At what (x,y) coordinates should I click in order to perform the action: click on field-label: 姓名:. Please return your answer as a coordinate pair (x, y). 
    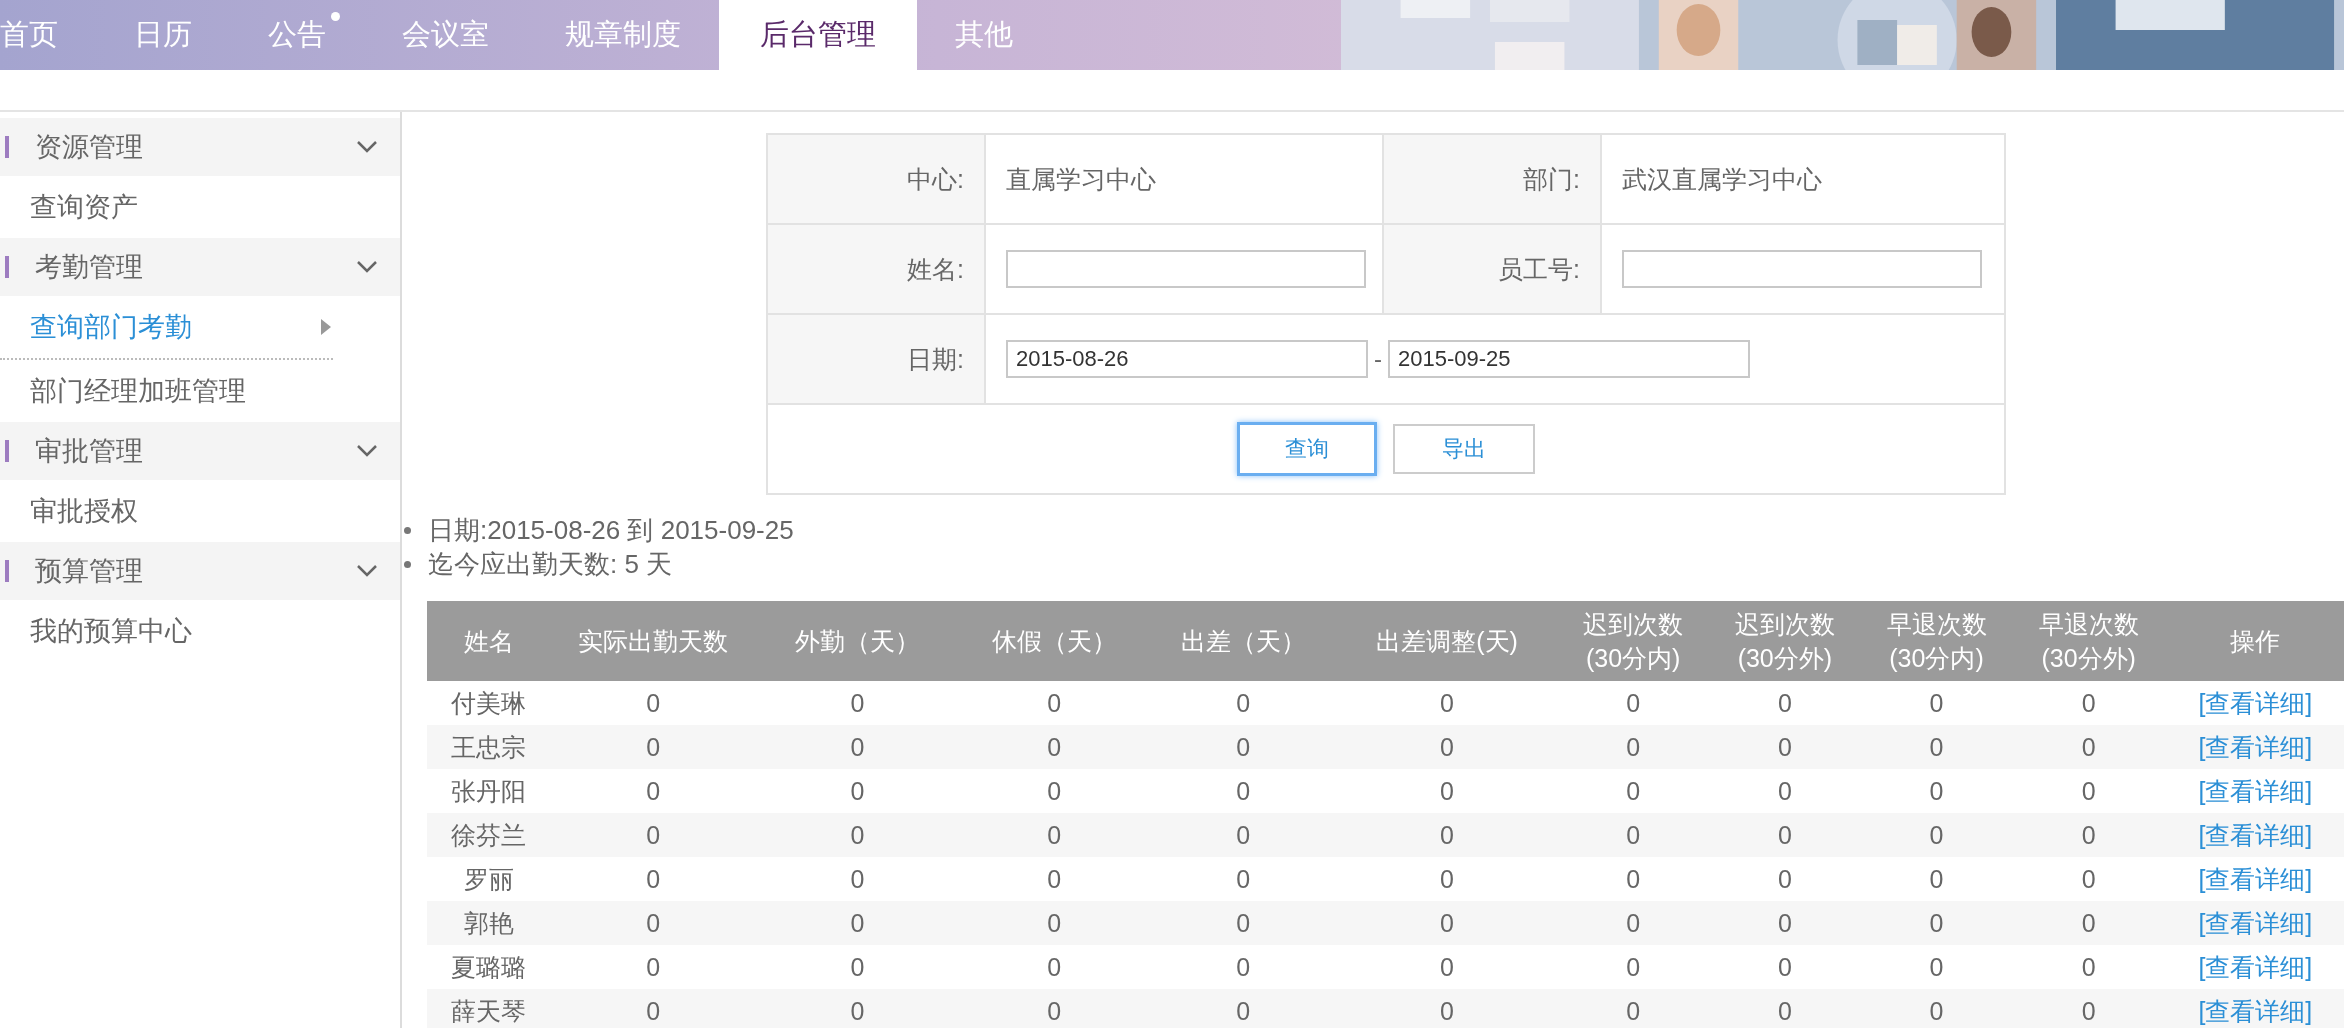
    Looking at the image, I should click on (877, 270).